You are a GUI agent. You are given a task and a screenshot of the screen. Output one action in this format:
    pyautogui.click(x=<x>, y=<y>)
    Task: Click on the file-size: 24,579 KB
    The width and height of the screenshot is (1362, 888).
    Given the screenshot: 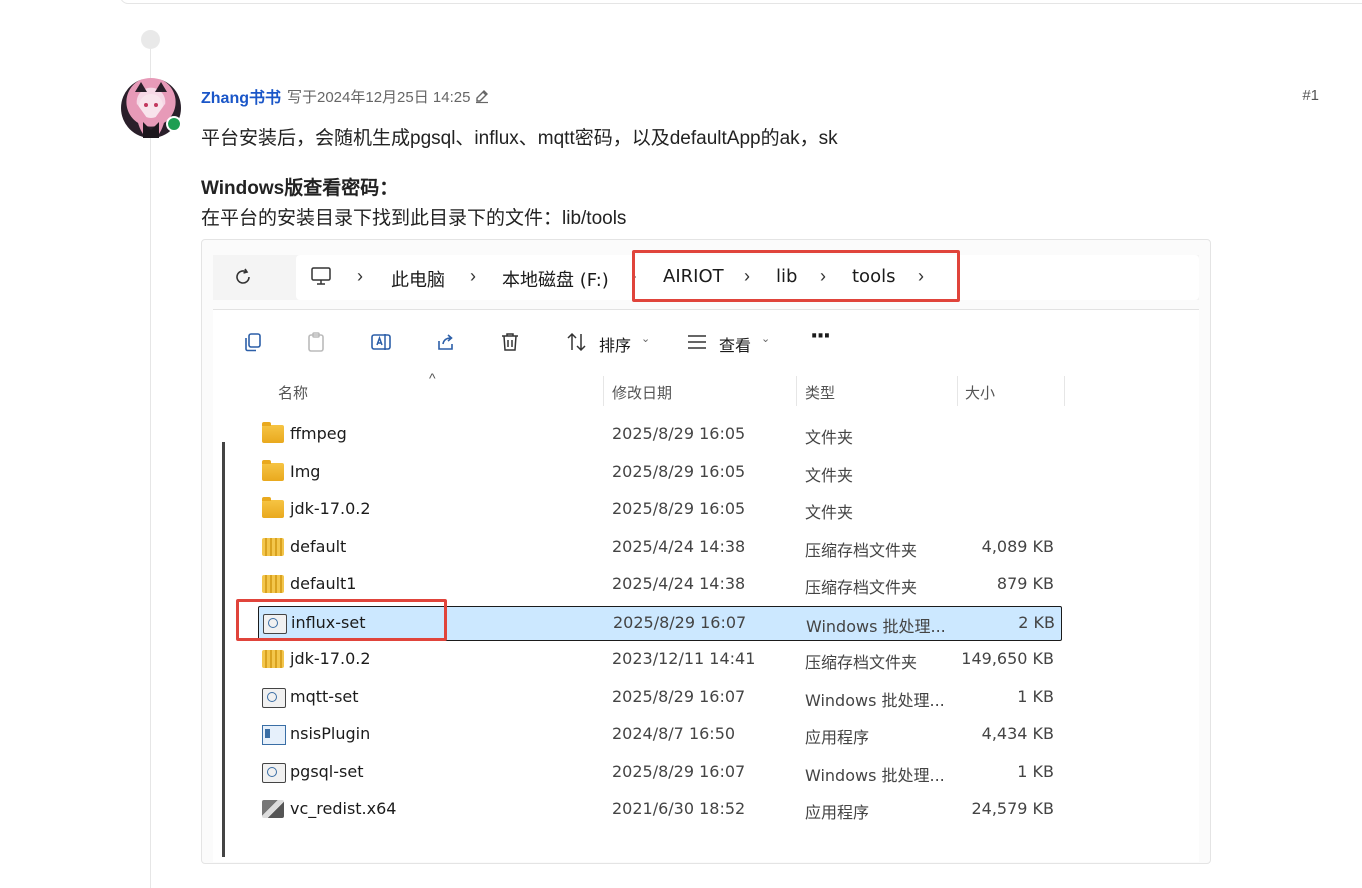 What is the action you would take?
    pyautogui.click(x=1012, y=808)
    